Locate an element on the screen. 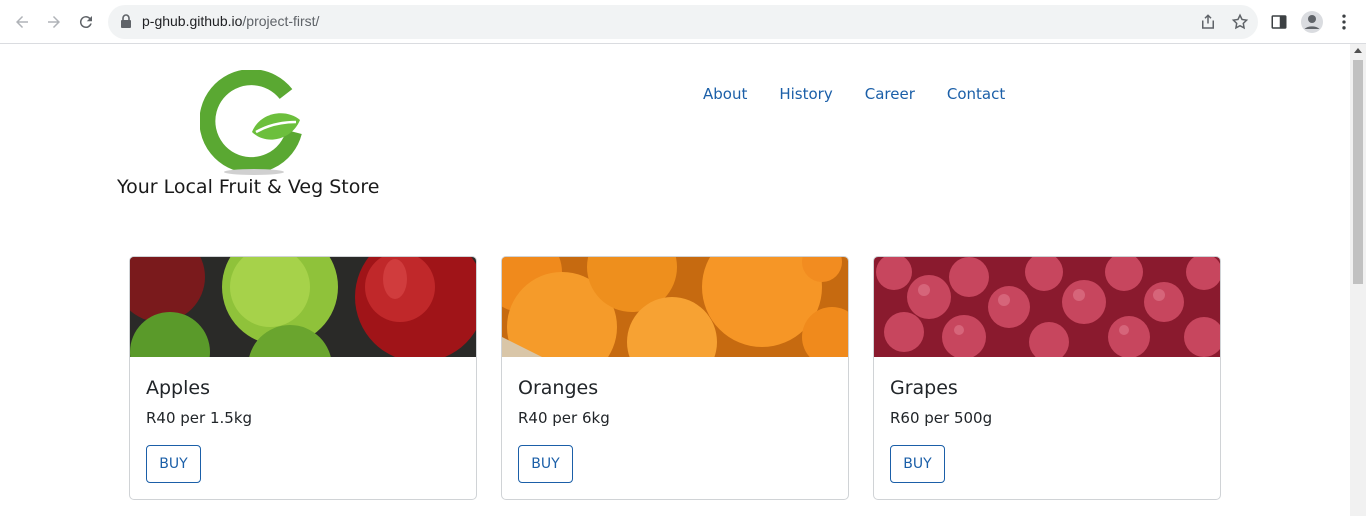 The height and width of the screenshot is (516, 1366). buy-button-grapes: BUY is located at coordinates (917, 464).